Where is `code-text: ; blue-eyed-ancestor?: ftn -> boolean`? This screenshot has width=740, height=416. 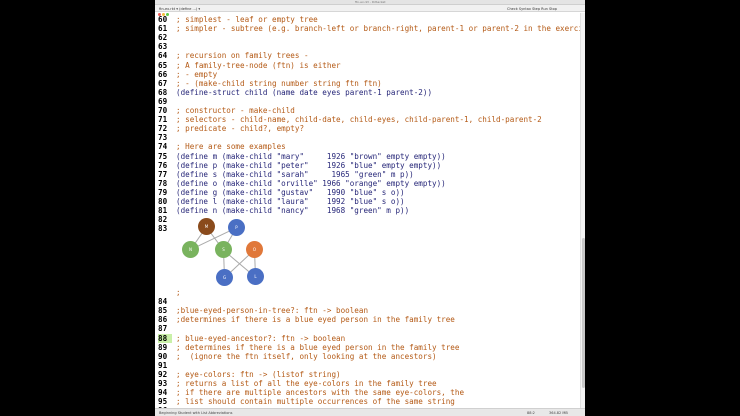 code-text: ; blue-eyed-ancestor?: ftn -> boolean is located at coordinates (261, 338).